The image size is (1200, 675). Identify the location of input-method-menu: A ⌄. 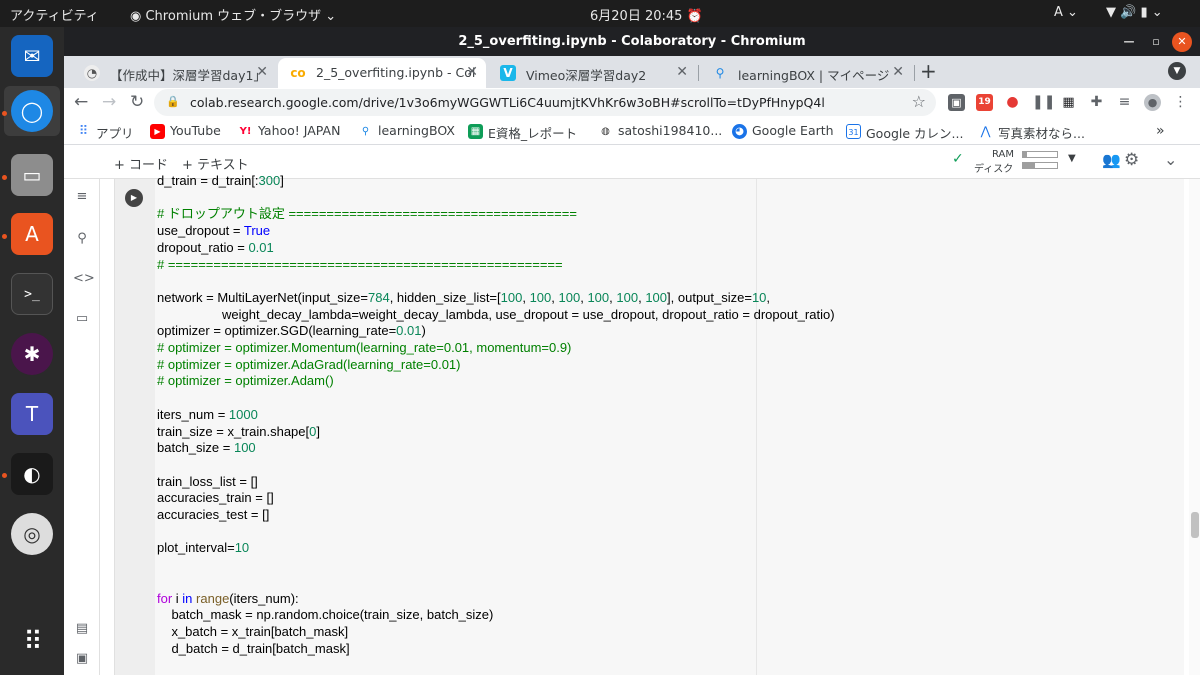
(1066, 12).